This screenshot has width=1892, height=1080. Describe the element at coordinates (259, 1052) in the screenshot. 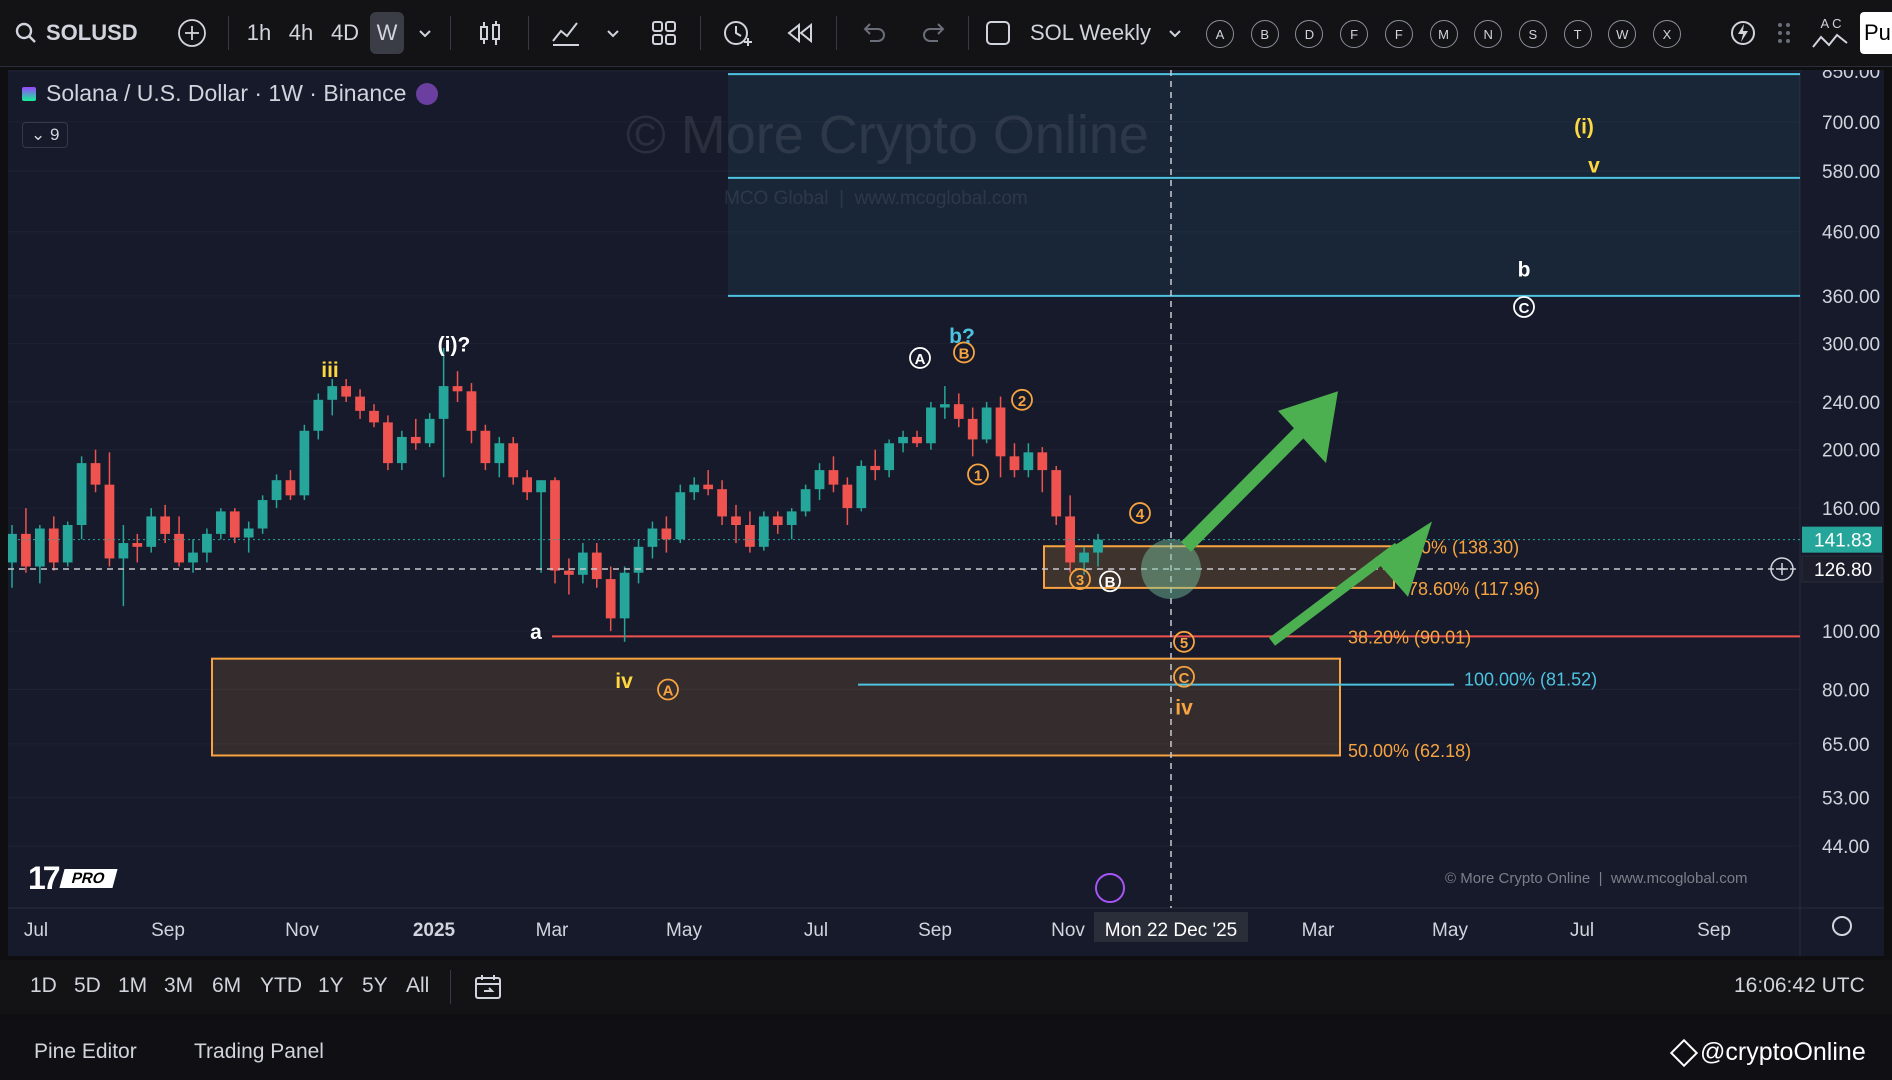

I see `tab-trading-panel: Trading Panel` at that location.